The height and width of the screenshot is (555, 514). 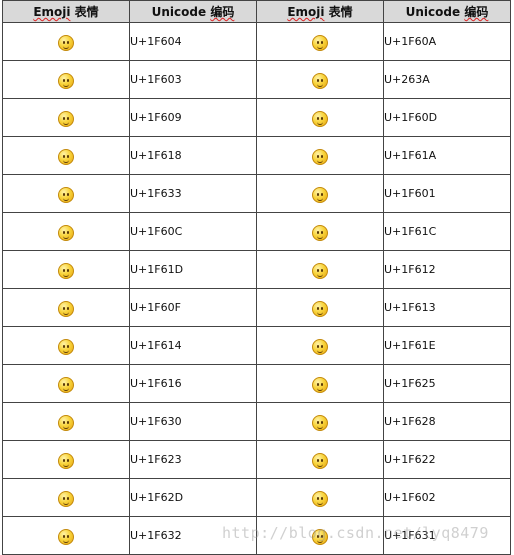 I want to click on right-unicode-cell: U+1F61A, so click(x=447, y=155).